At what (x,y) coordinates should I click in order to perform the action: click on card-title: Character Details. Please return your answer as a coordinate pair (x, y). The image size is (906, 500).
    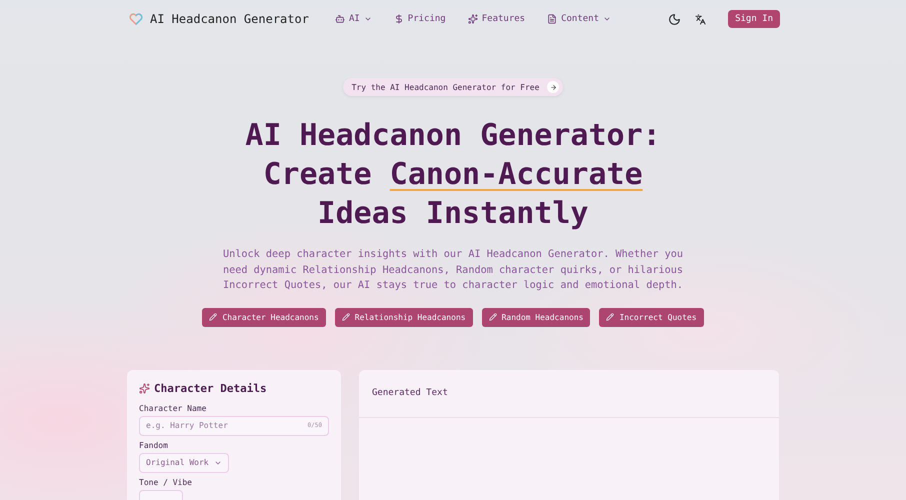
    Looking at the image, I should click on (210, 388).